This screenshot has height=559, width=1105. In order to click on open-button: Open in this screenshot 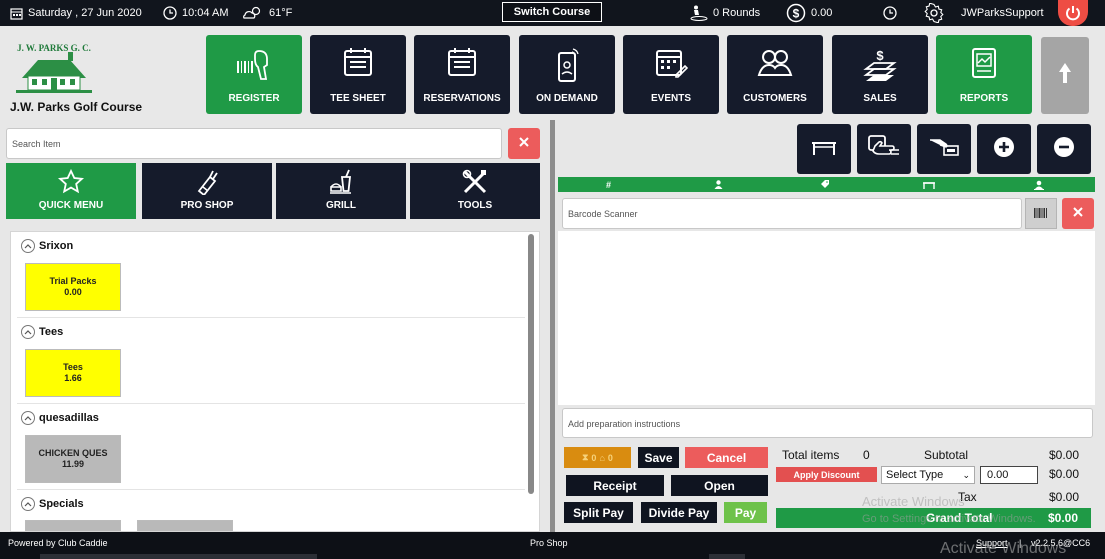, I will do `click(719, 485)`.